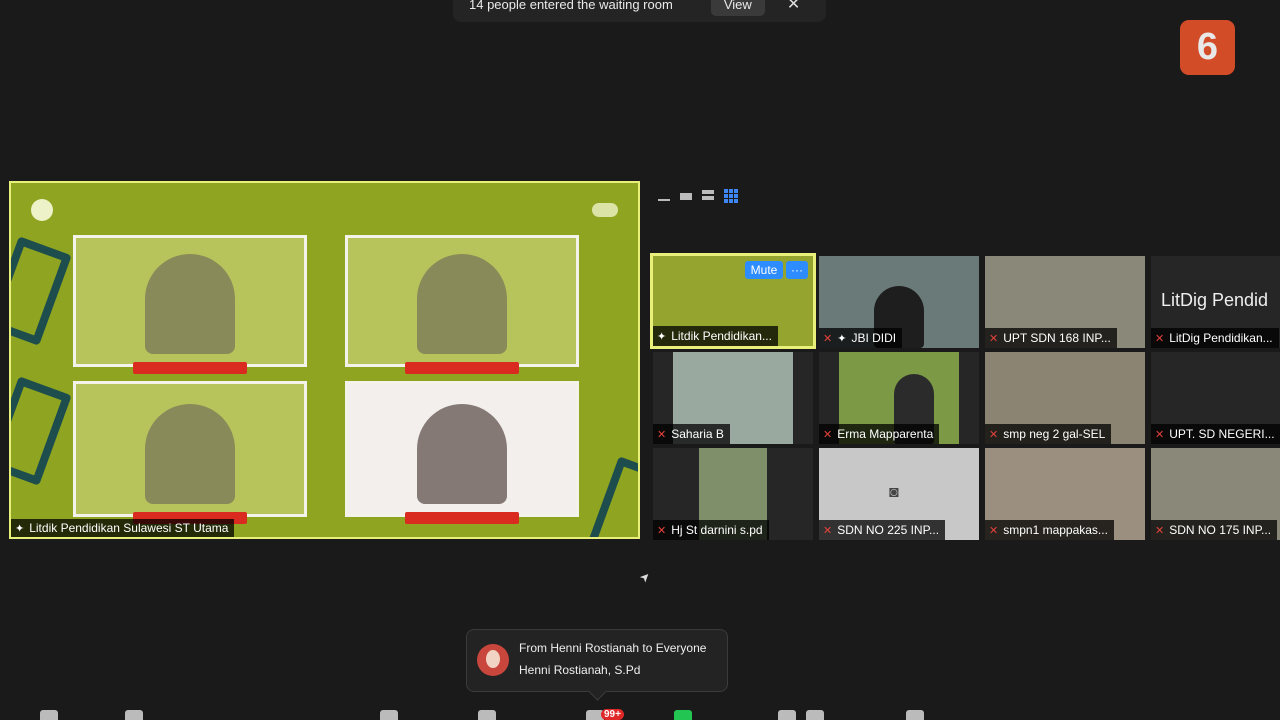  What do you see at coordinates (1054, 434) in the screenshot?
I see `participant-name: smp neg 2 gal-SEL` at bounding box center [1054, 434].